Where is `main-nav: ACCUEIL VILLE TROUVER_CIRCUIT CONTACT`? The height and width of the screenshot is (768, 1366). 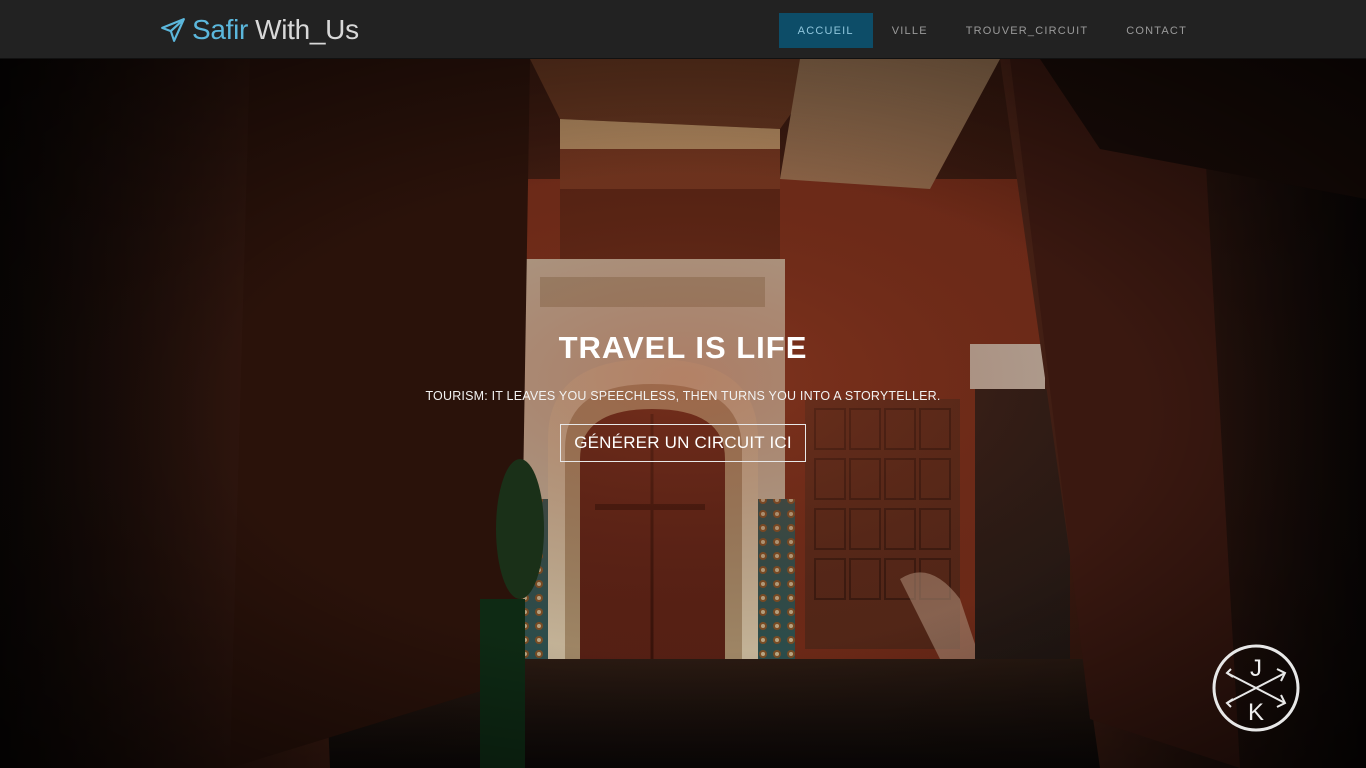 main-nav: ACCUEIL VILLE TROUVER_CIRCUIT CONTACT is located at coordinates (992, 30).